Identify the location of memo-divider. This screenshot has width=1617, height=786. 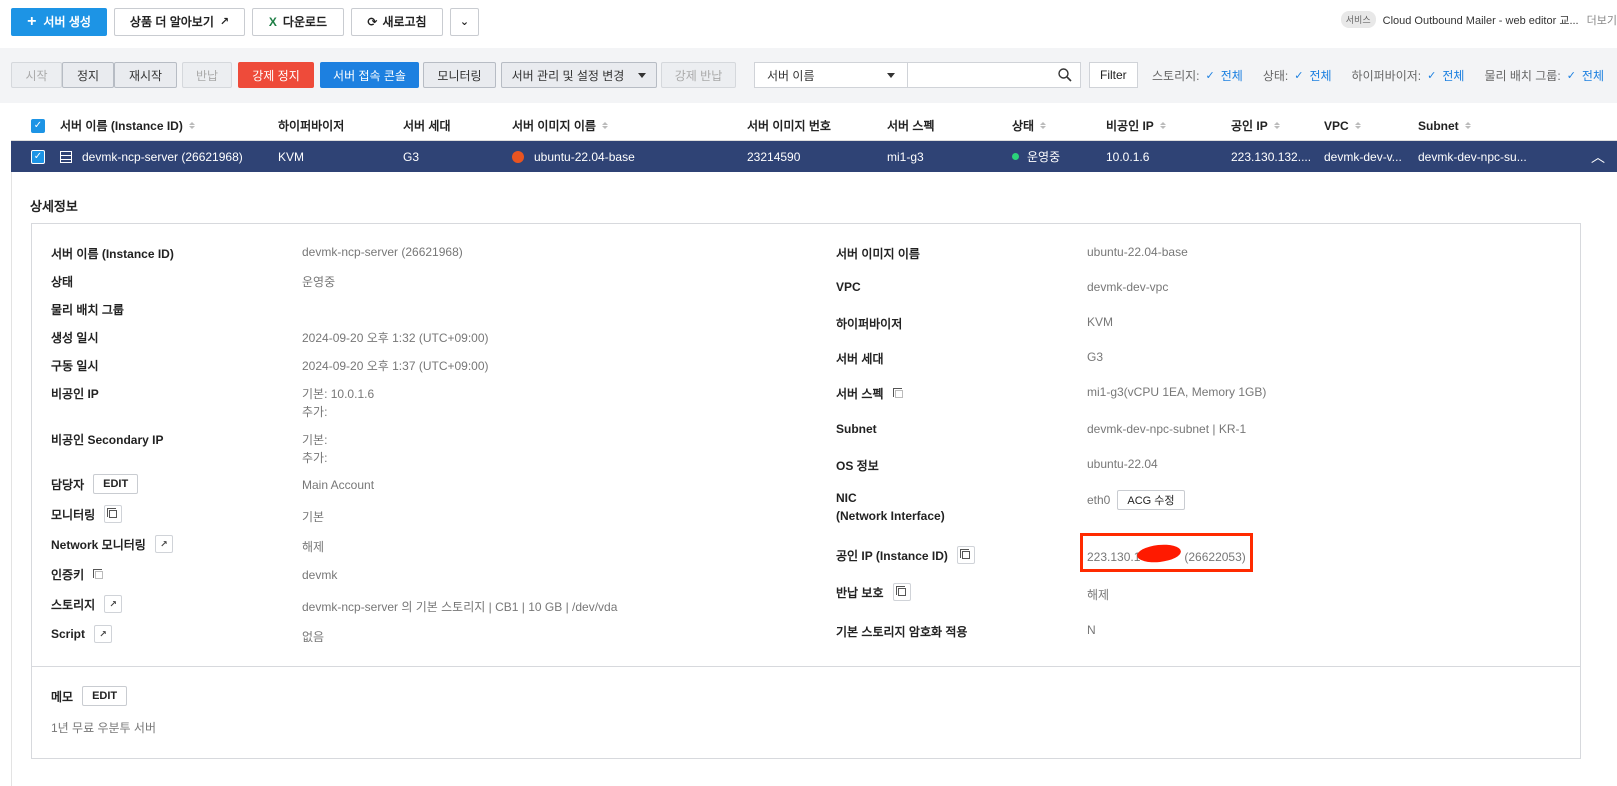
(806, 666).